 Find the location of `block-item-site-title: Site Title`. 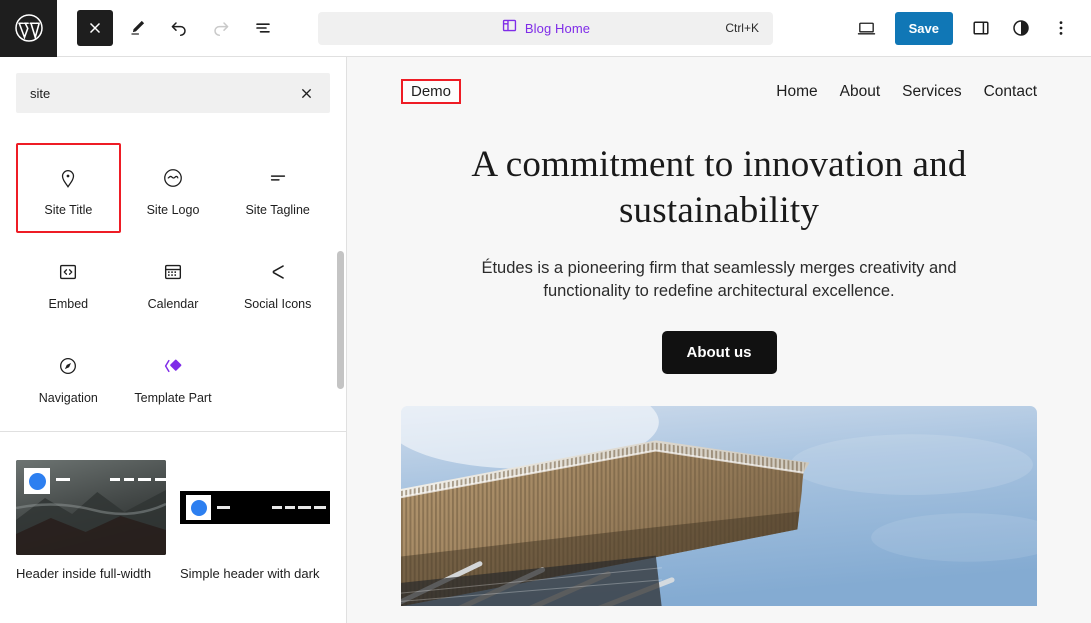

block-item-site-title: Site Title is located at coordinates (68, 188).